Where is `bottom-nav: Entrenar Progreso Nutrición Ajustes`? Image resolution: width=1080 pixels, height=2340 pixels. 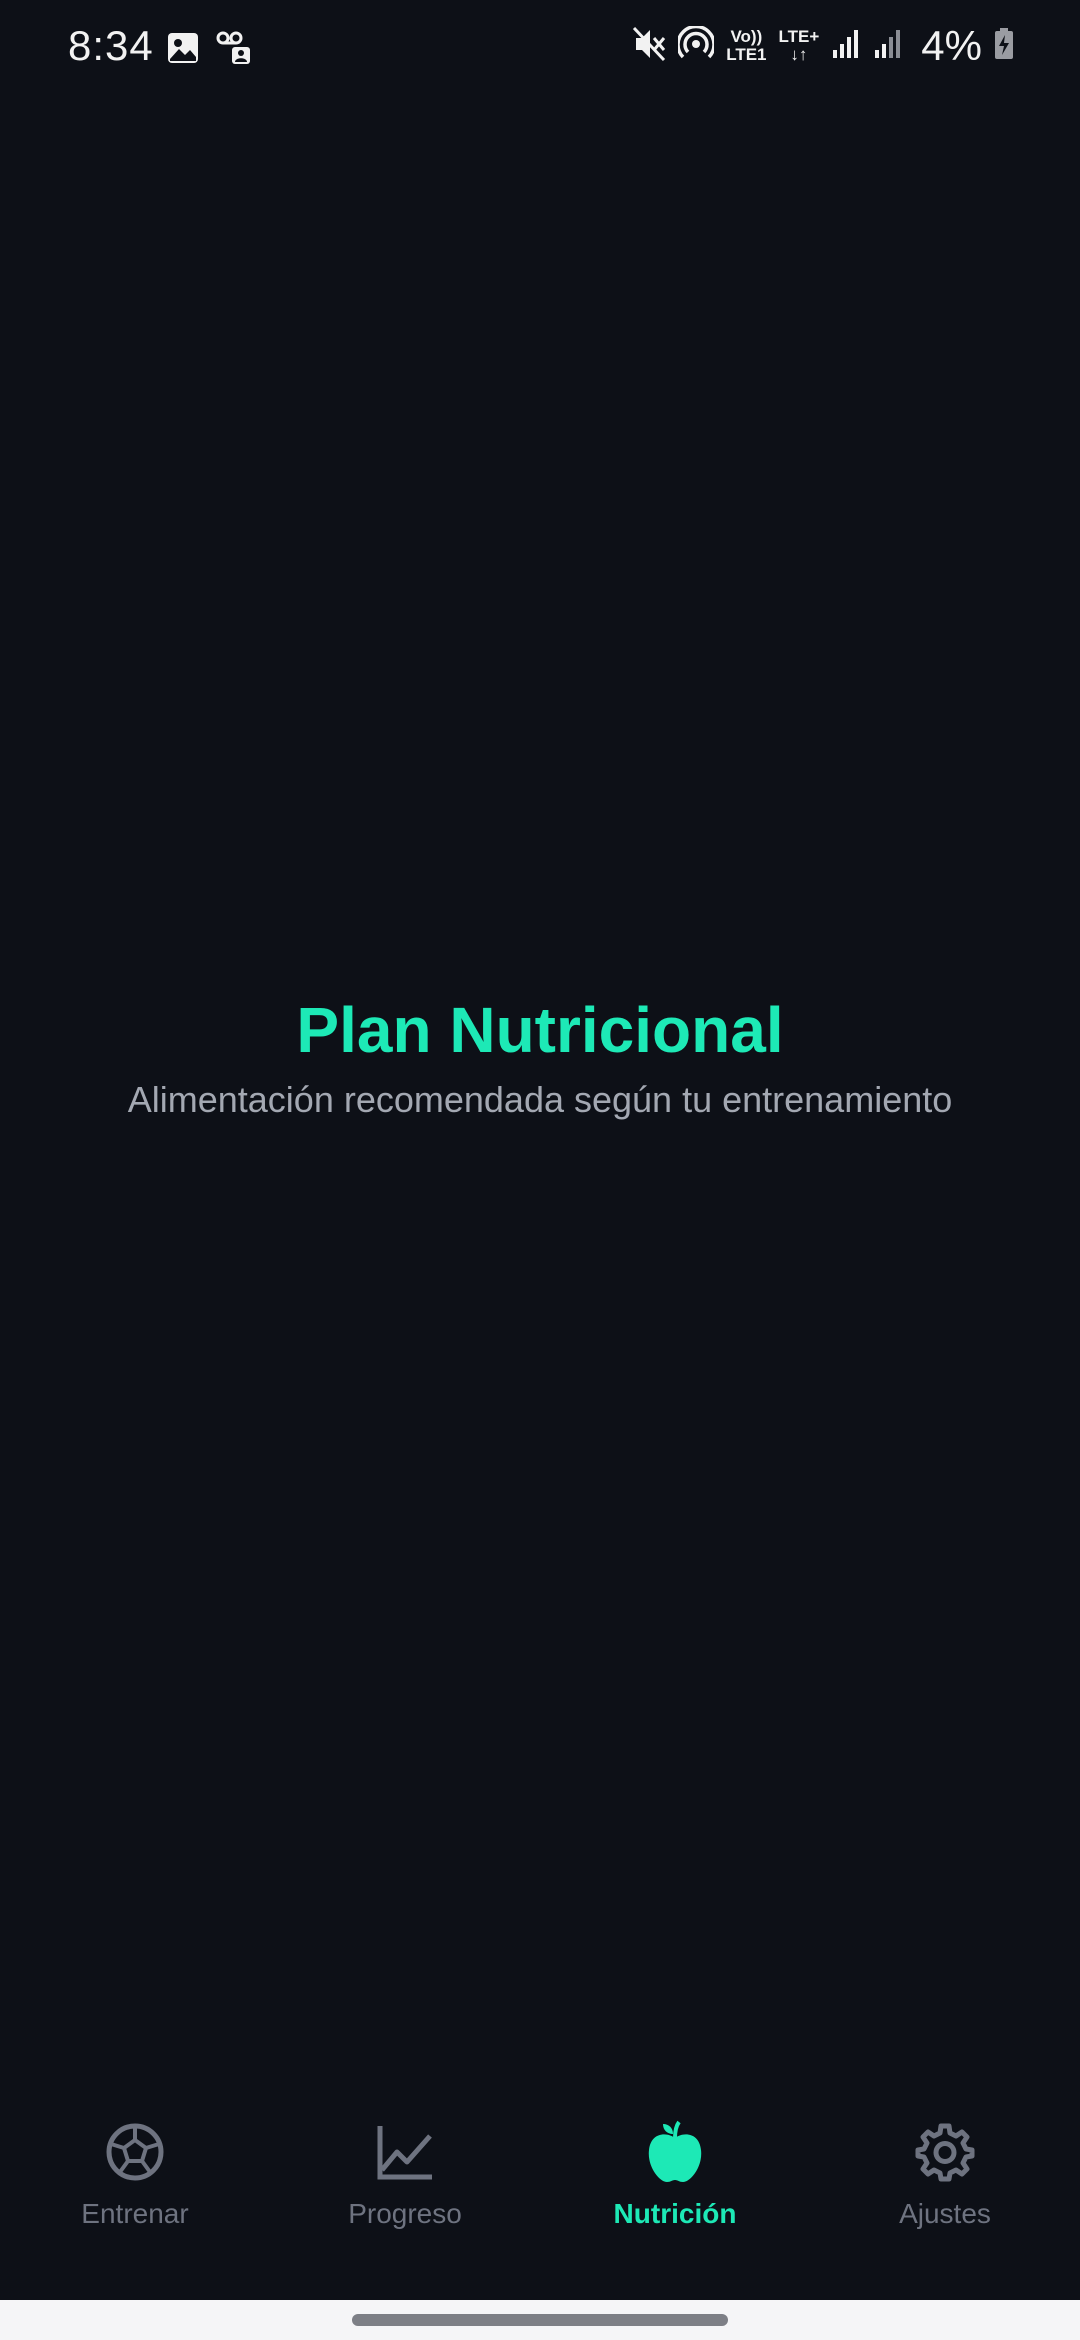
bottom-nav: Entrenar Progreso Nutrición Ajustes is located at coordinates (540, 2200).